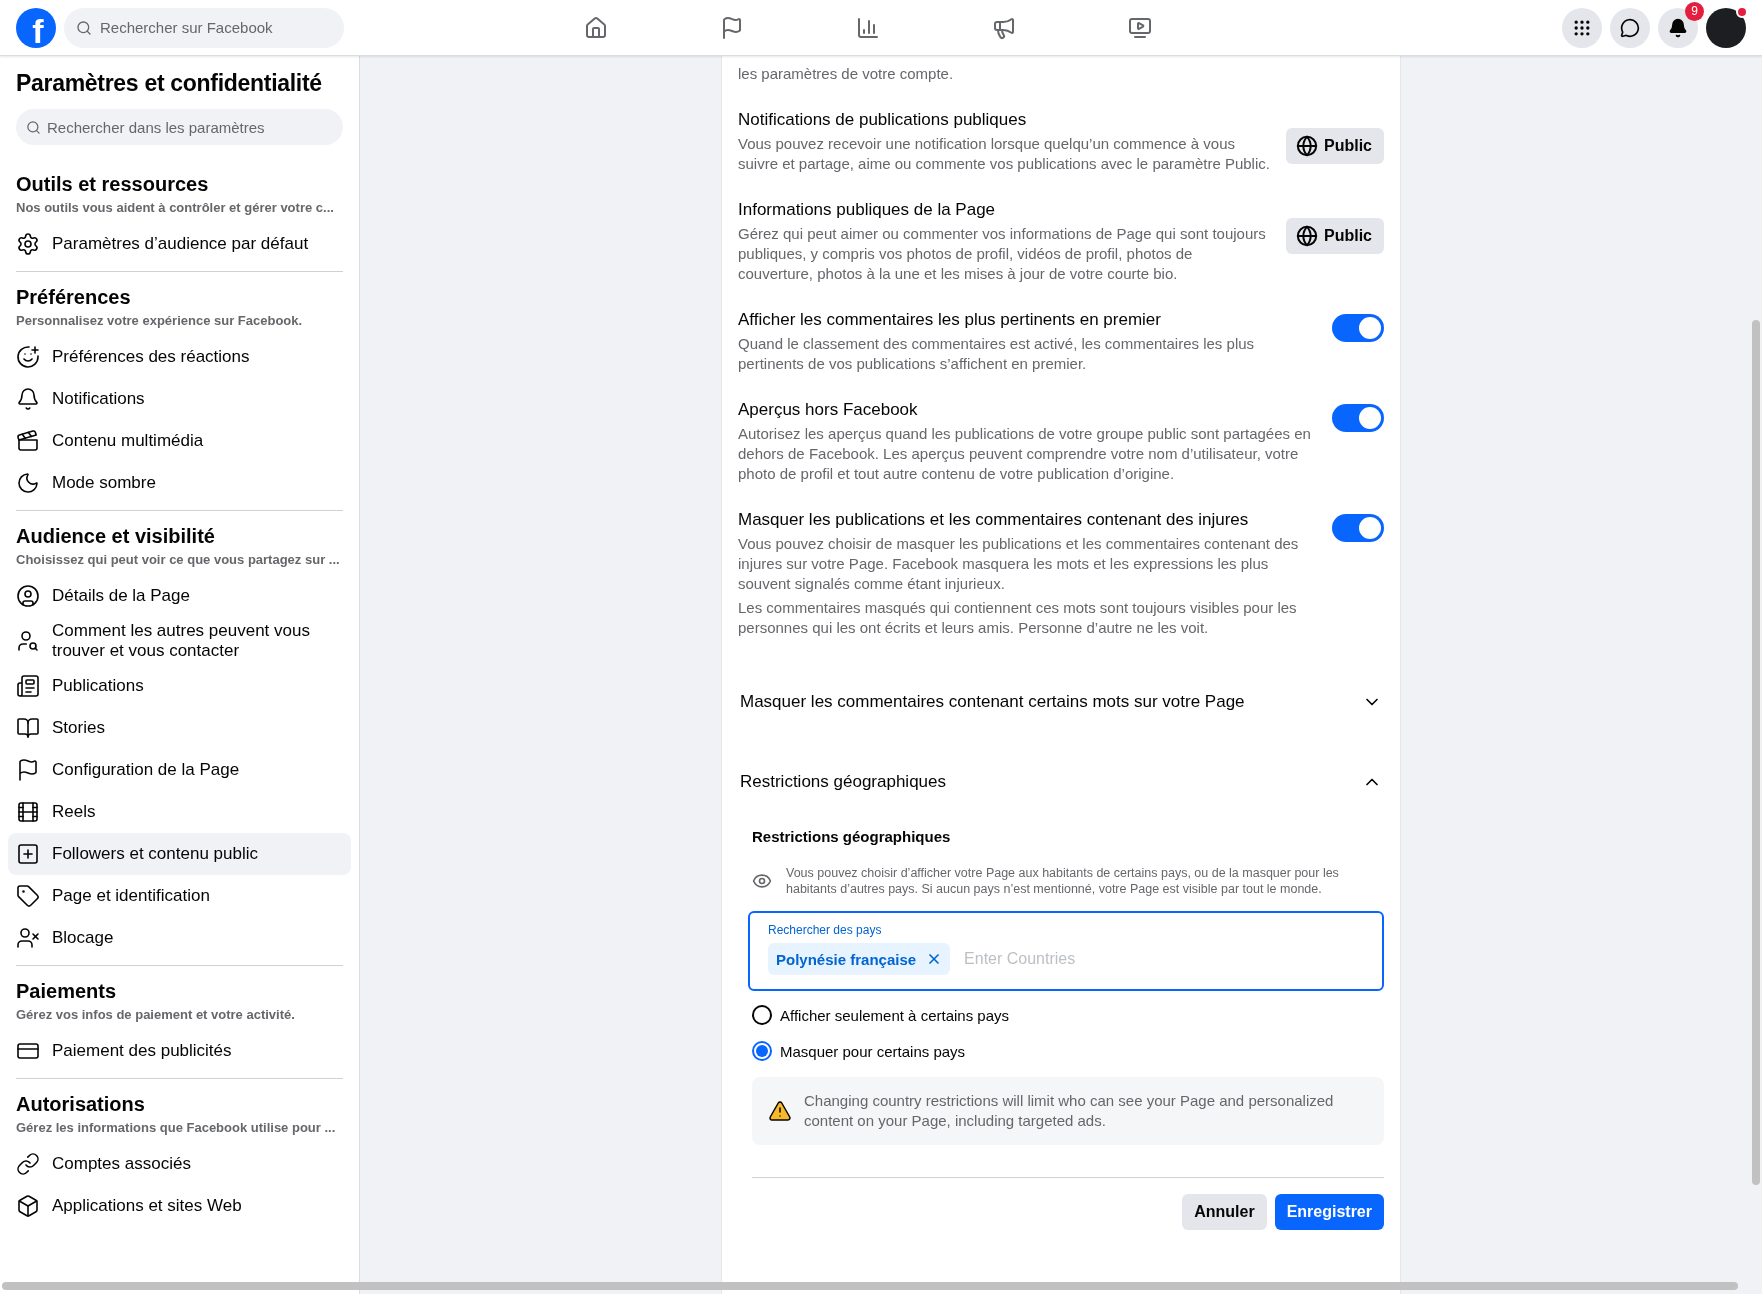 The height and width of the screenshot is (1294, 1762). What do you see at coordinates (867, 210) in the screenshot?
I see `setting-title: Informations publiques de la Page` at bounding box center [867, 210].